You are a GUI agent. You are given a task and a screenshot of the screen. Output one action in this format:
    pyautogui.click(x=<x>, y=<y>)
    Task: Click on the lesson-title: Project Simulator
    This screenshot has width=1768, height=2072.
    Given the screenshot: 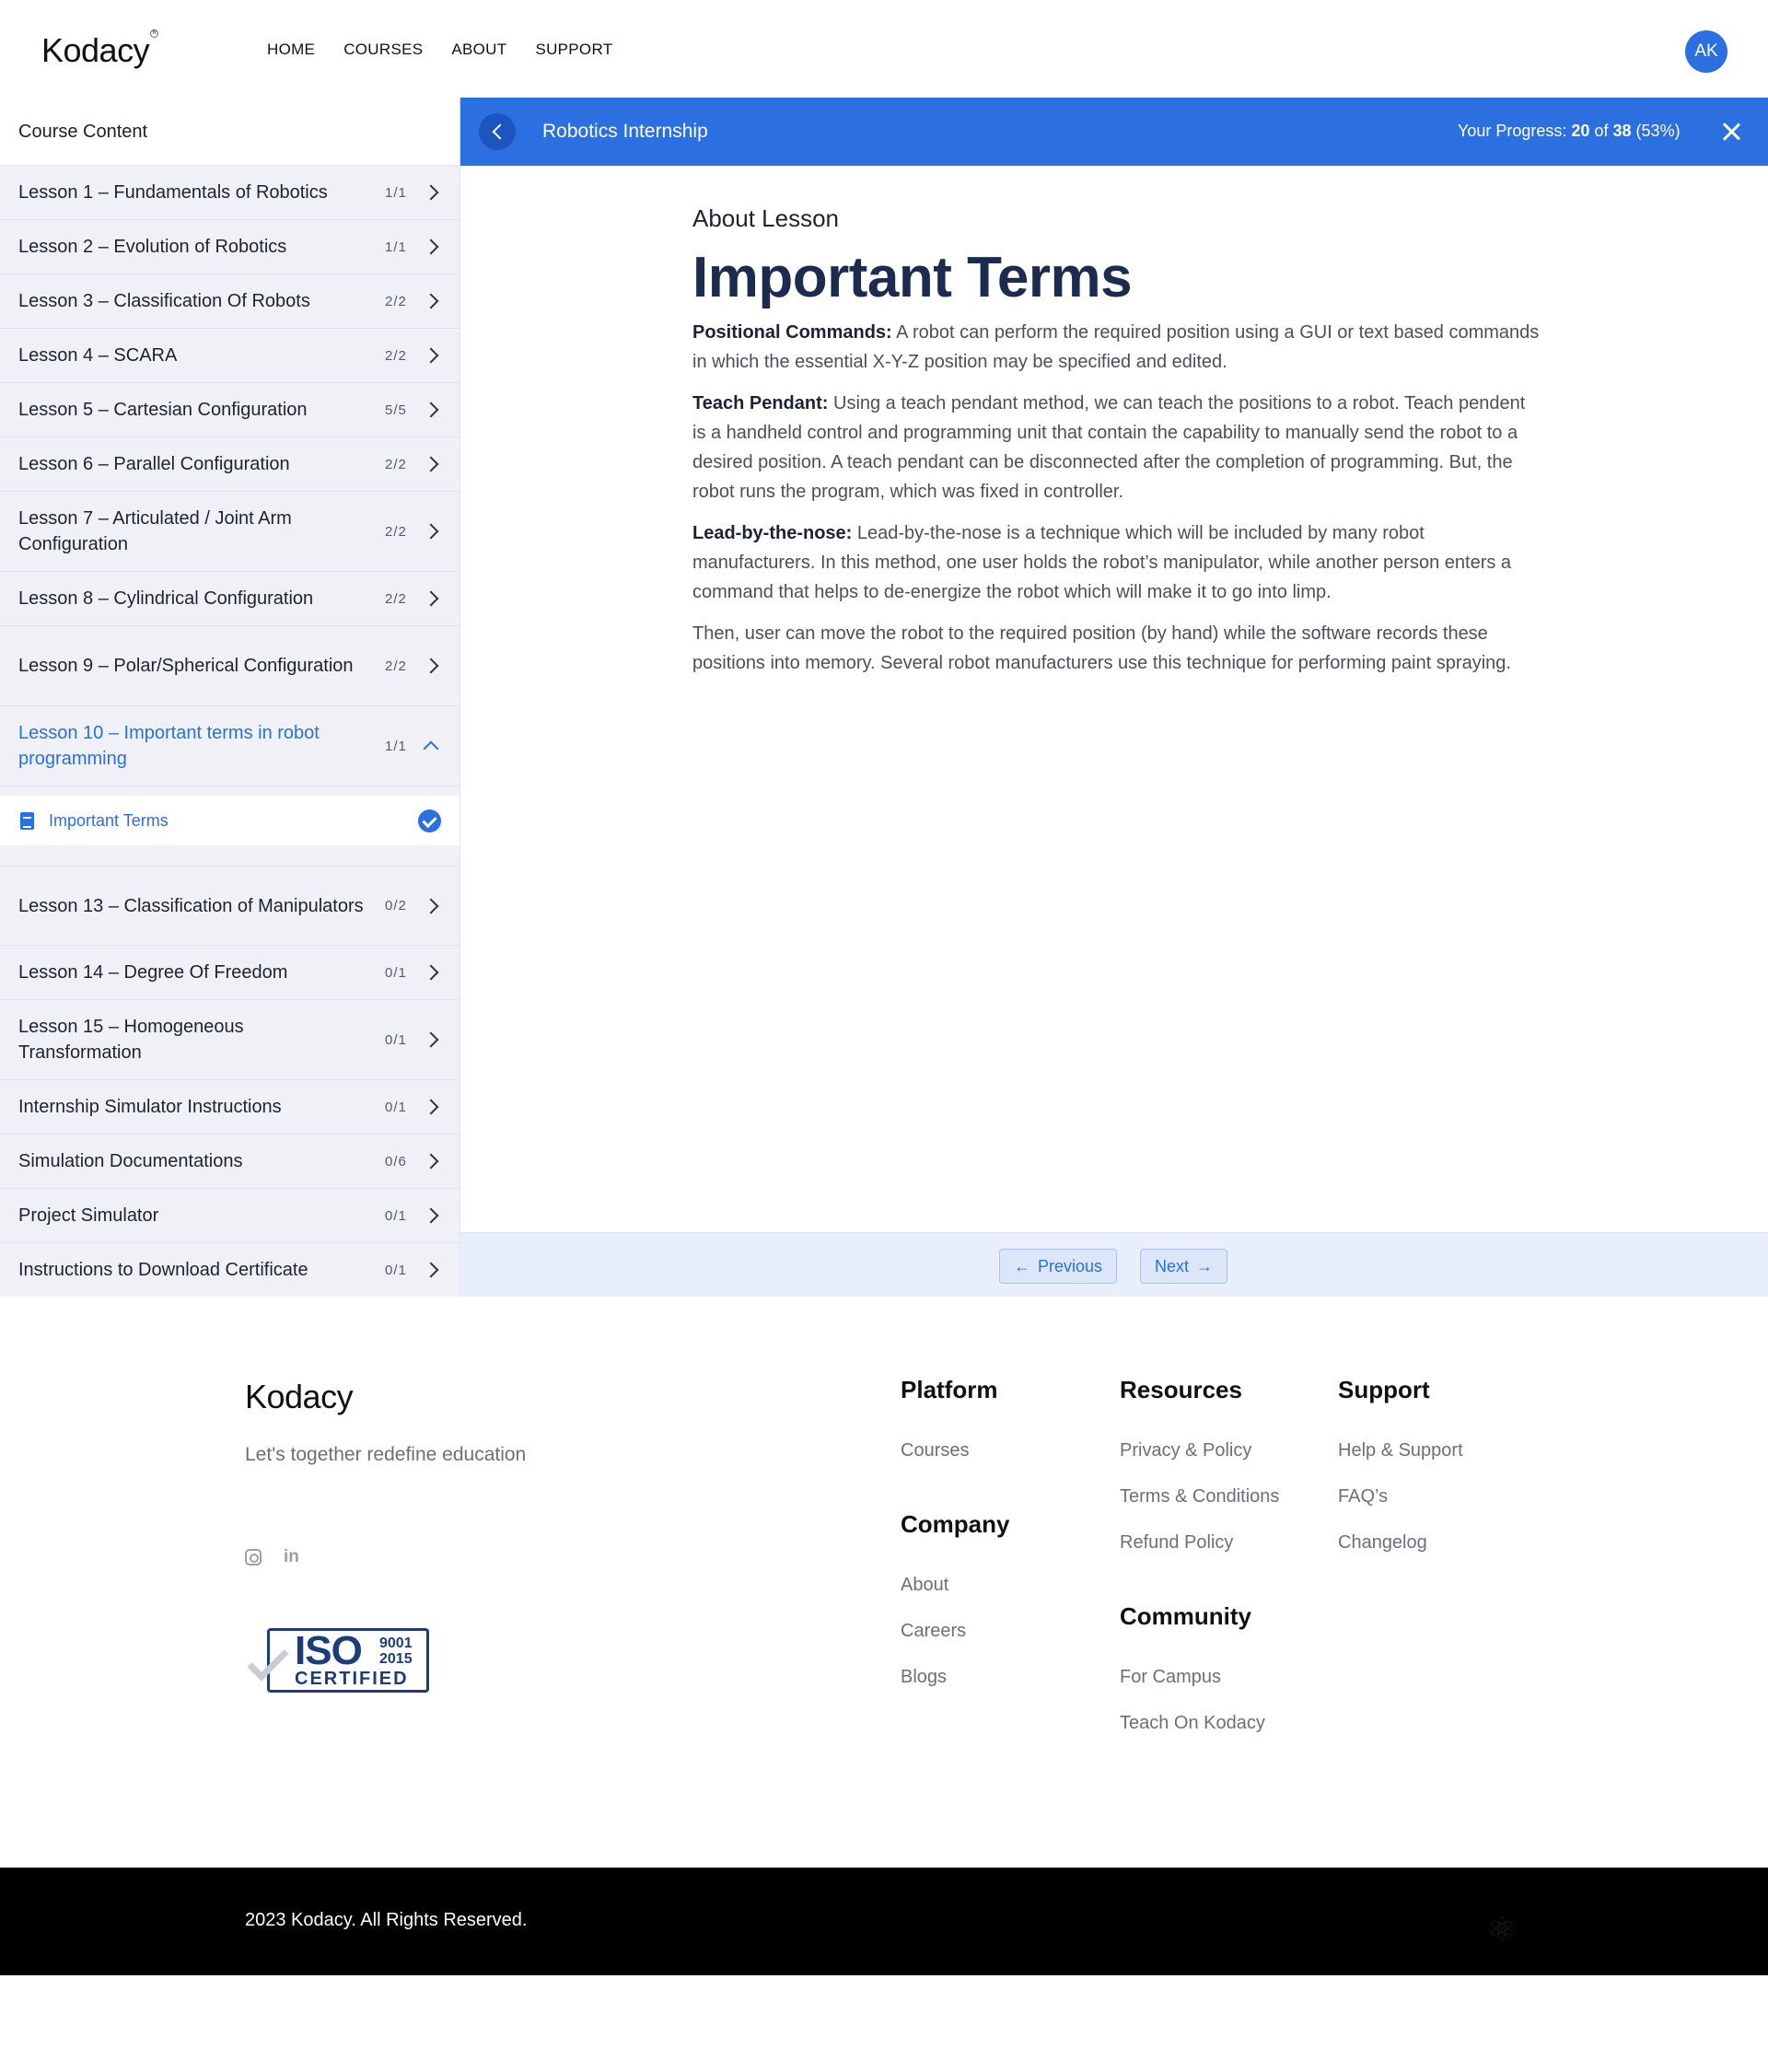 What is the action you would take?
    pyautogui.click(x=88, y=1215)
    